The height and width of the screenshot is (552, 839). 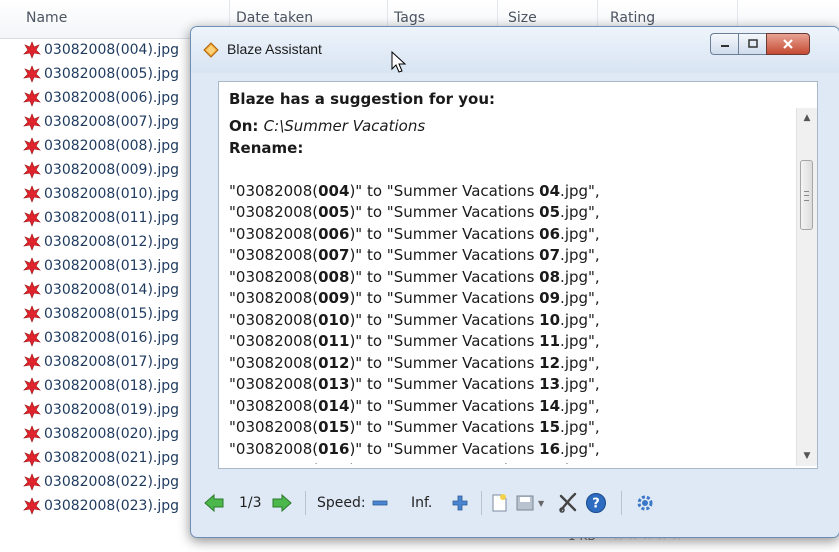 What do you see at coordinates (550, 362) in the screenshot?
I see `new-index: 12` at bounding box center [550, 362].